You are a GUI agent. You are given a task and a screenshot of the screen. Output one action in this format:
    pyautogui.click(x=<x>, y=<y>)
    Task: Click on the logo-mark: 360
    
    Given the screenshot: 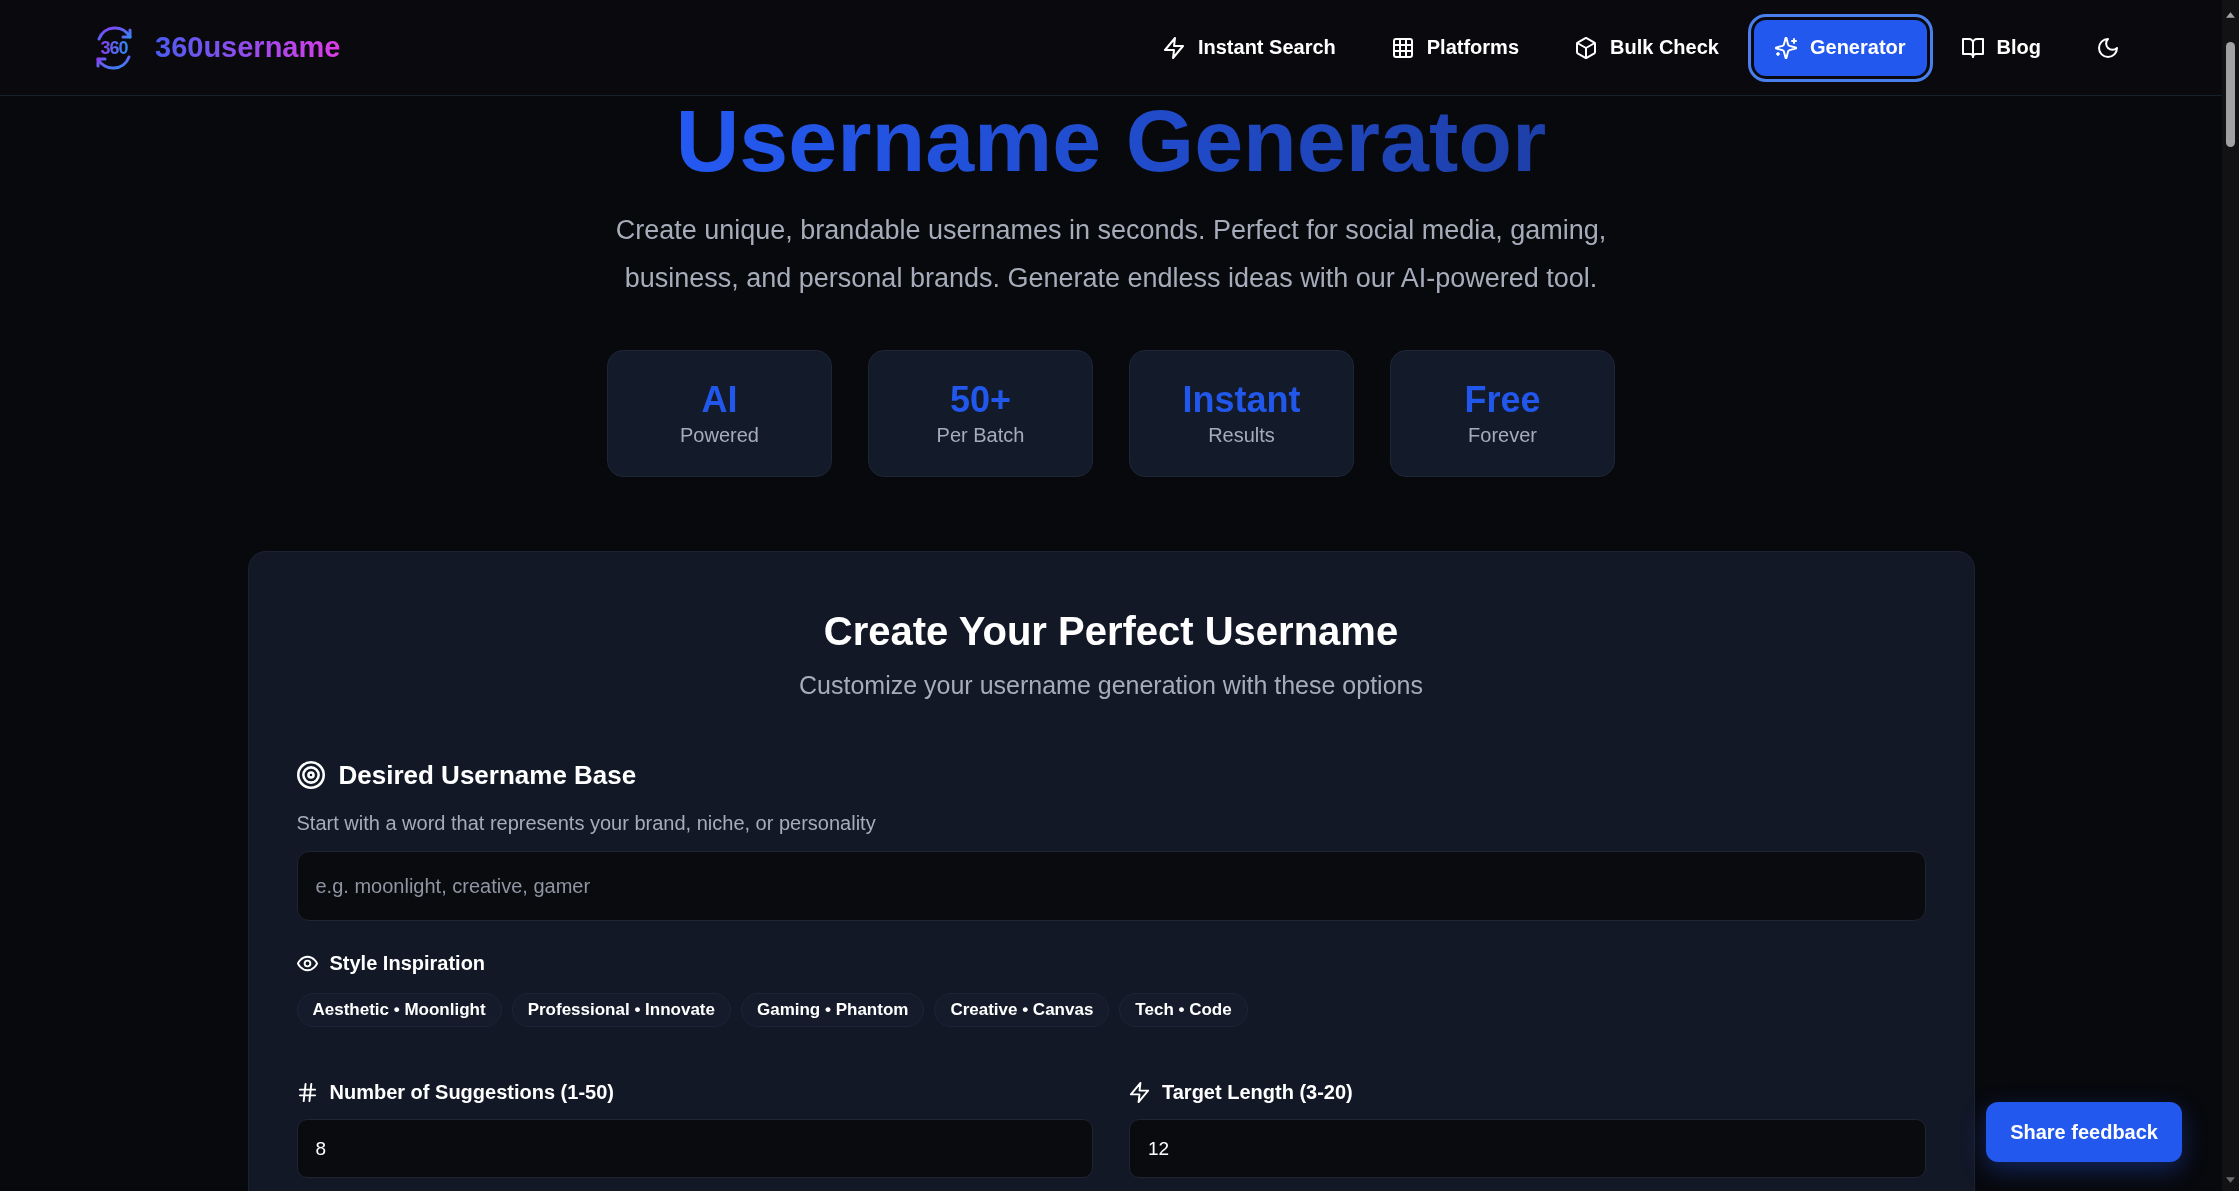 What is the action you would take?
    pyautogui.click(x=114, y=47)
    